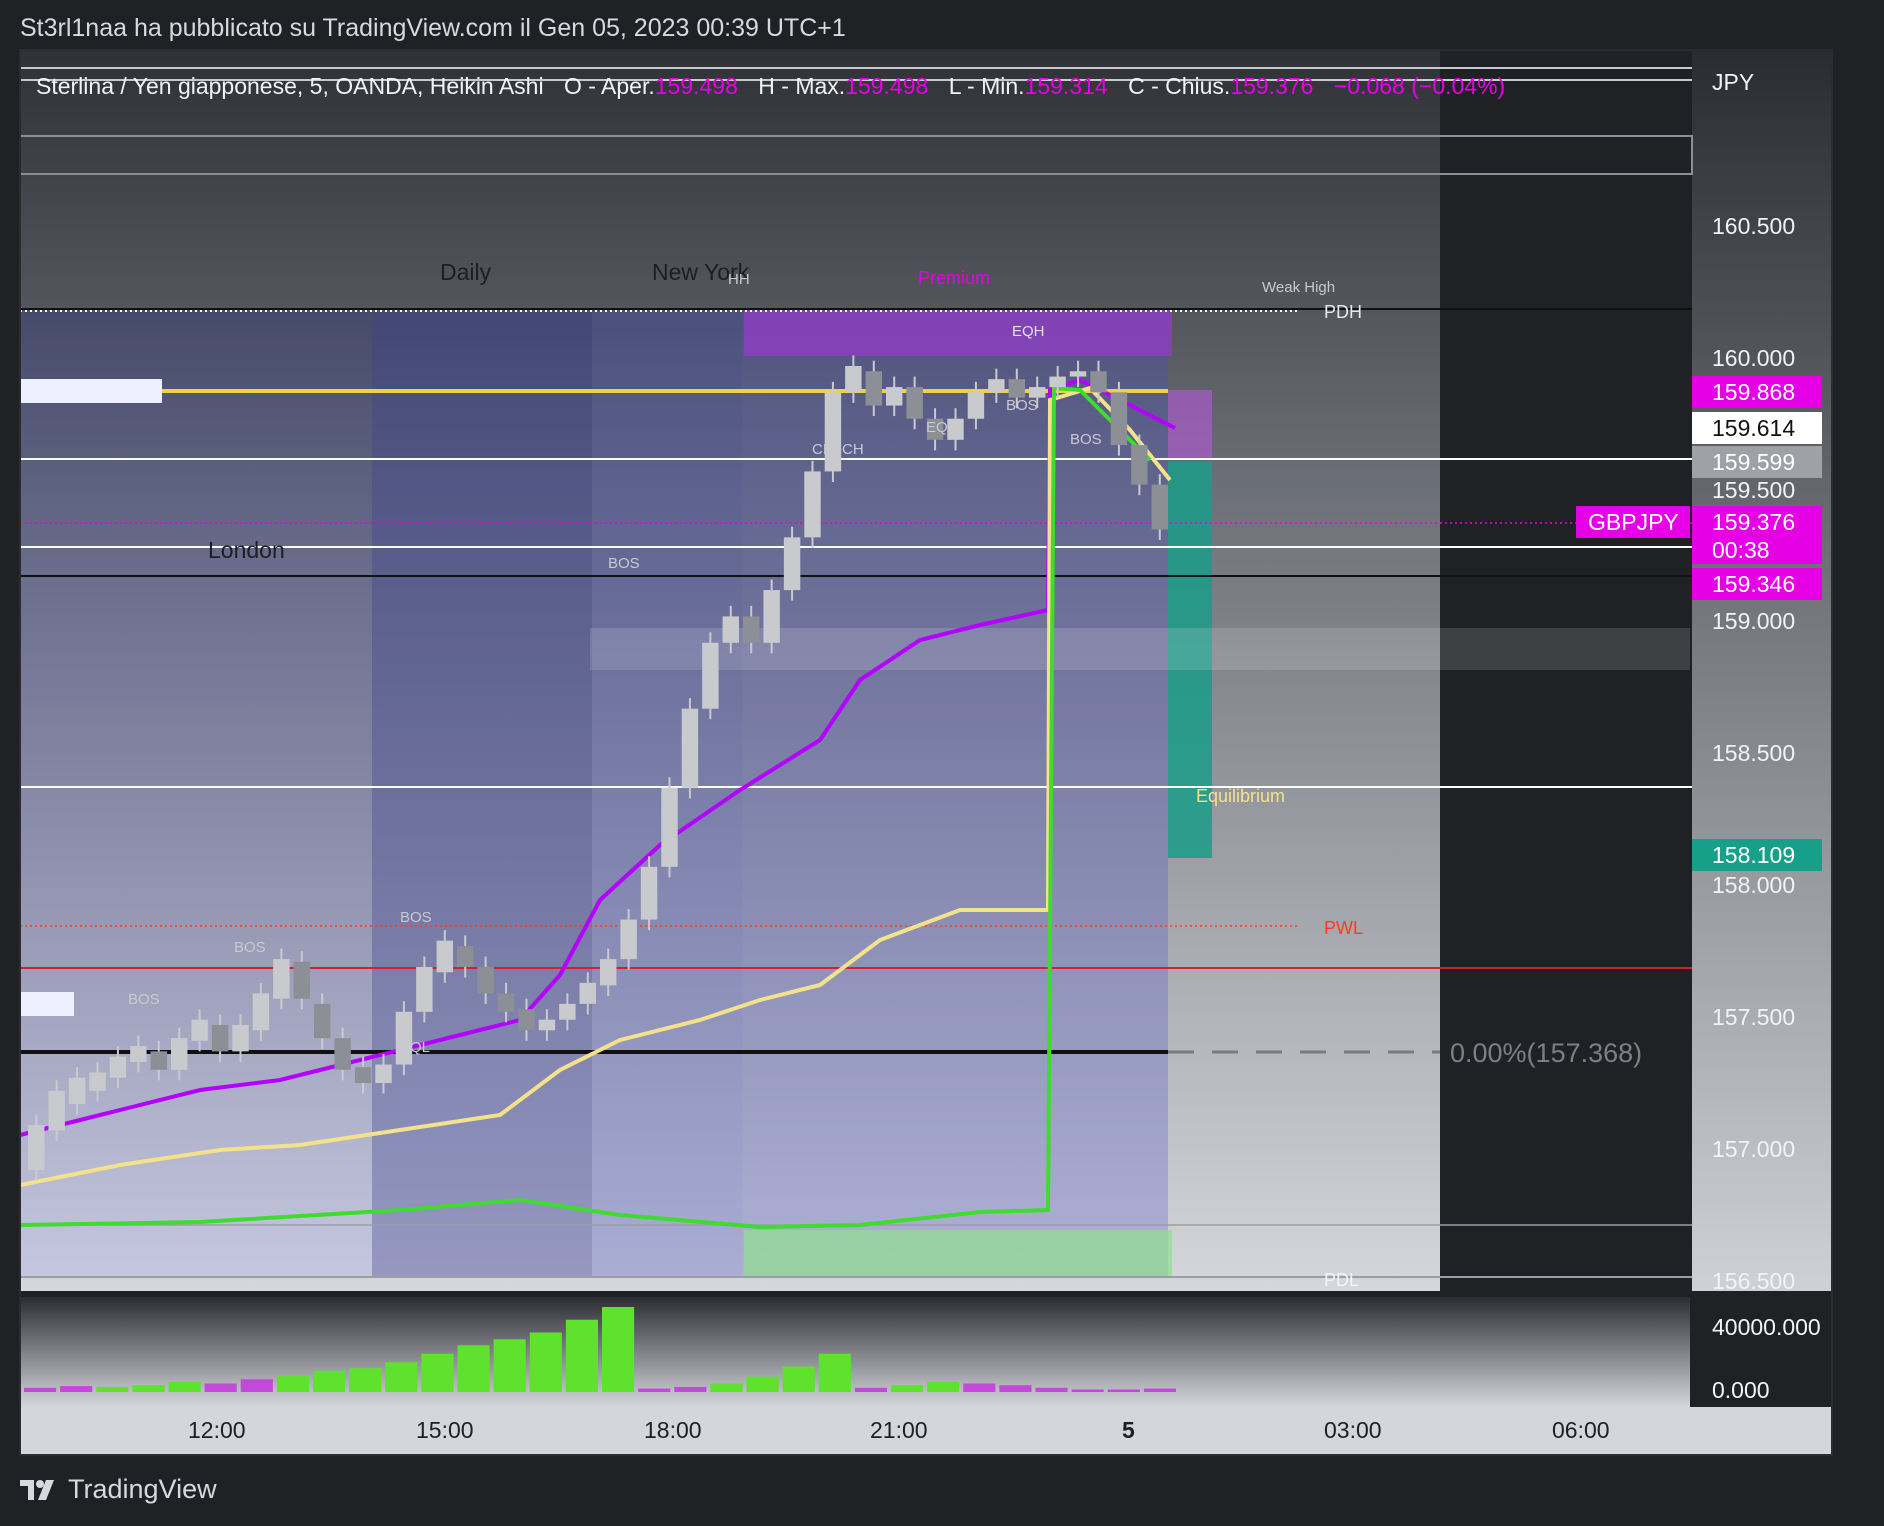 The width and height of the screenshot is (1884, 1526). I want to click on weak-high-label: Weak High, so click(1298, 287).